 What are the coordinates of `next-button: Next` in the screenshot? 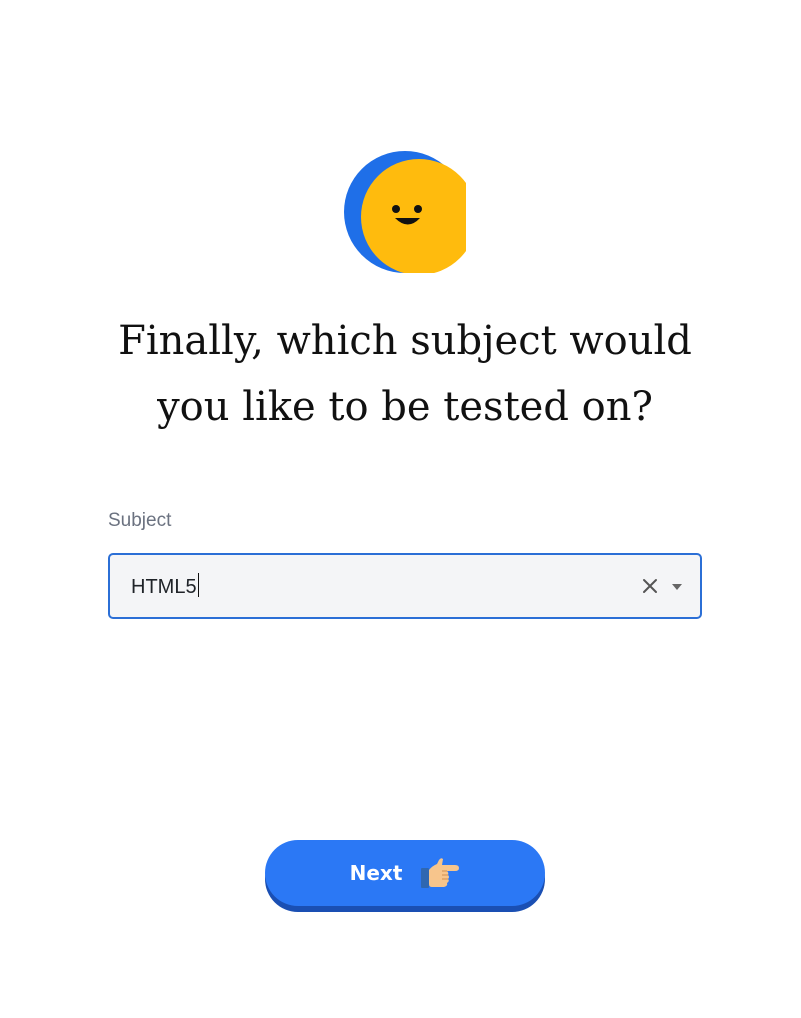 It's located at (405, 873).